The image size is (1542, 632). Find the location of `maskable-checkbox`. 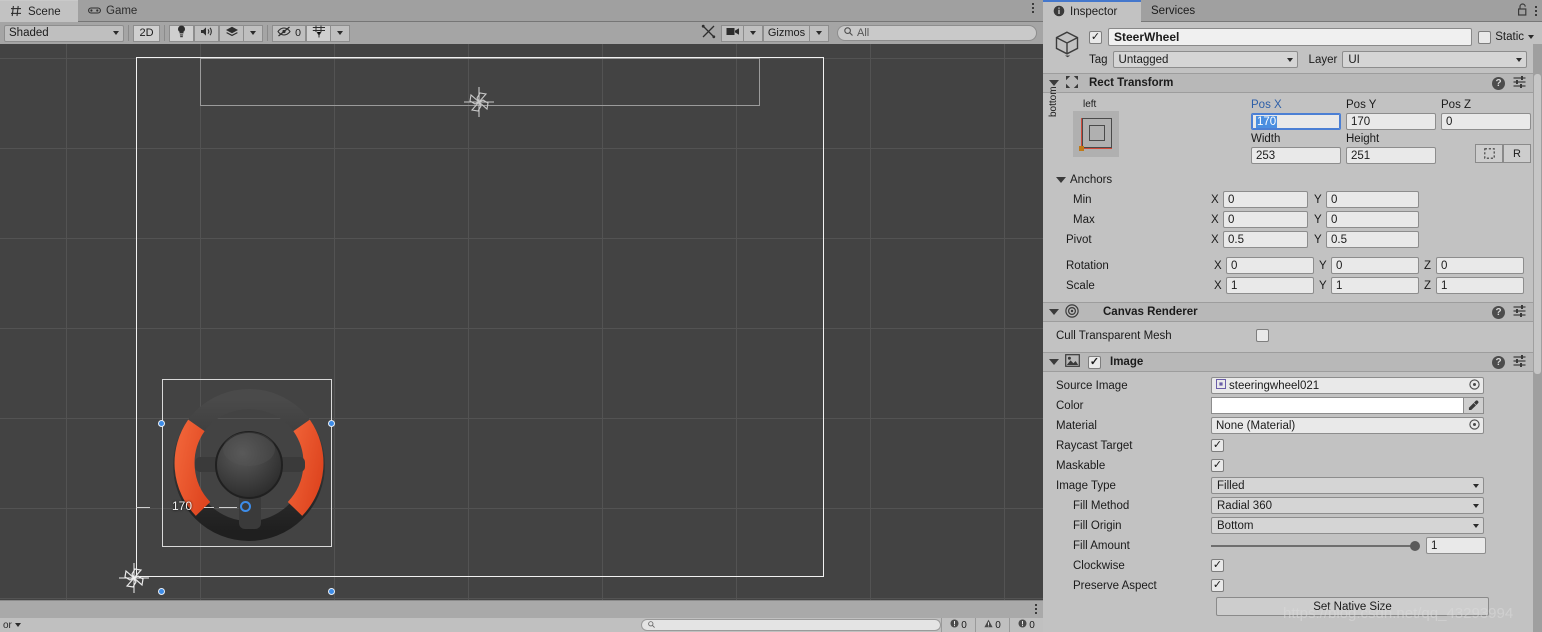

maskable-checkbox is located at coordinates (1217, 465).